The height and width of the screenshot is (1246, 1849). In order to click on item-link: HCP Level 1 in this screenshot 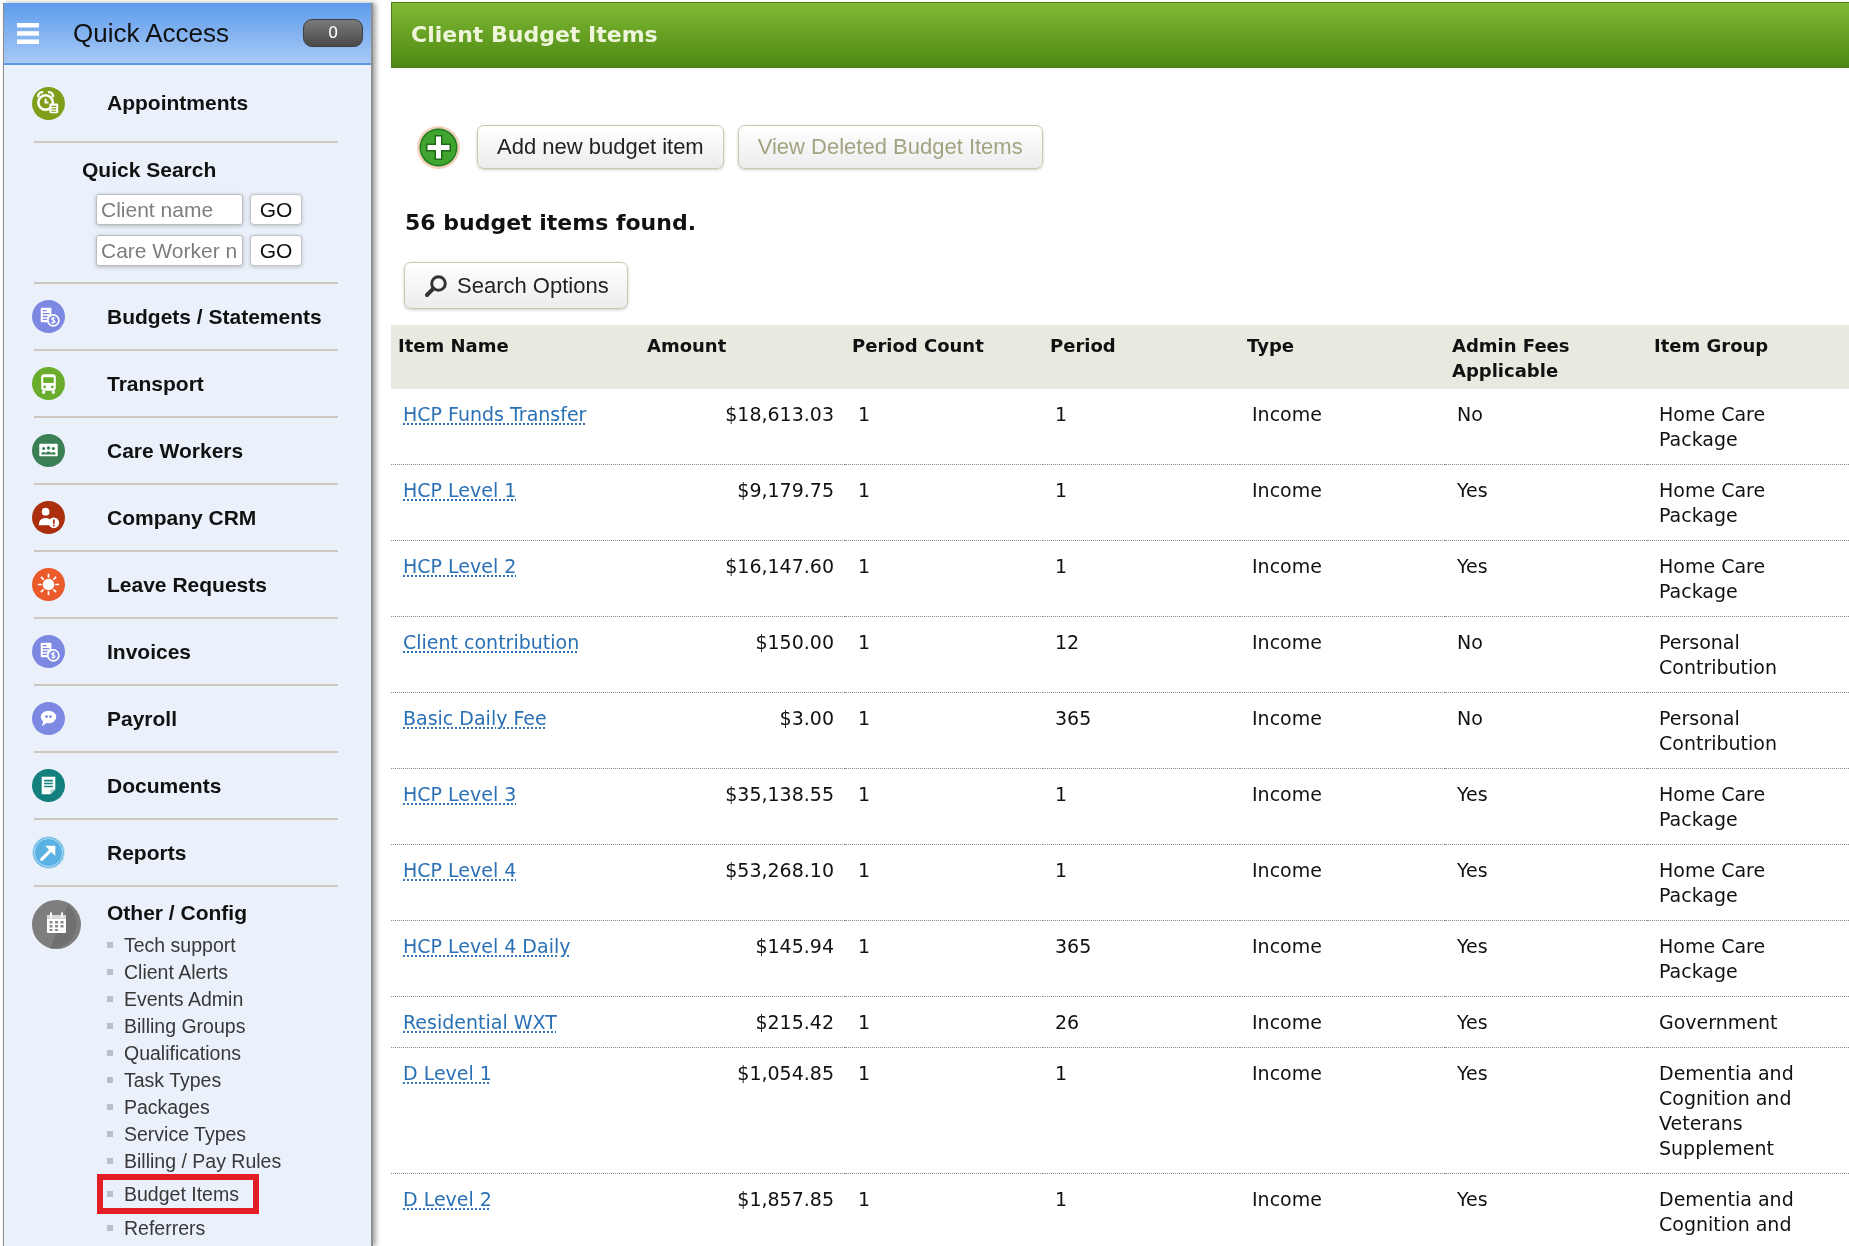, I will do `click(460, 490)`.